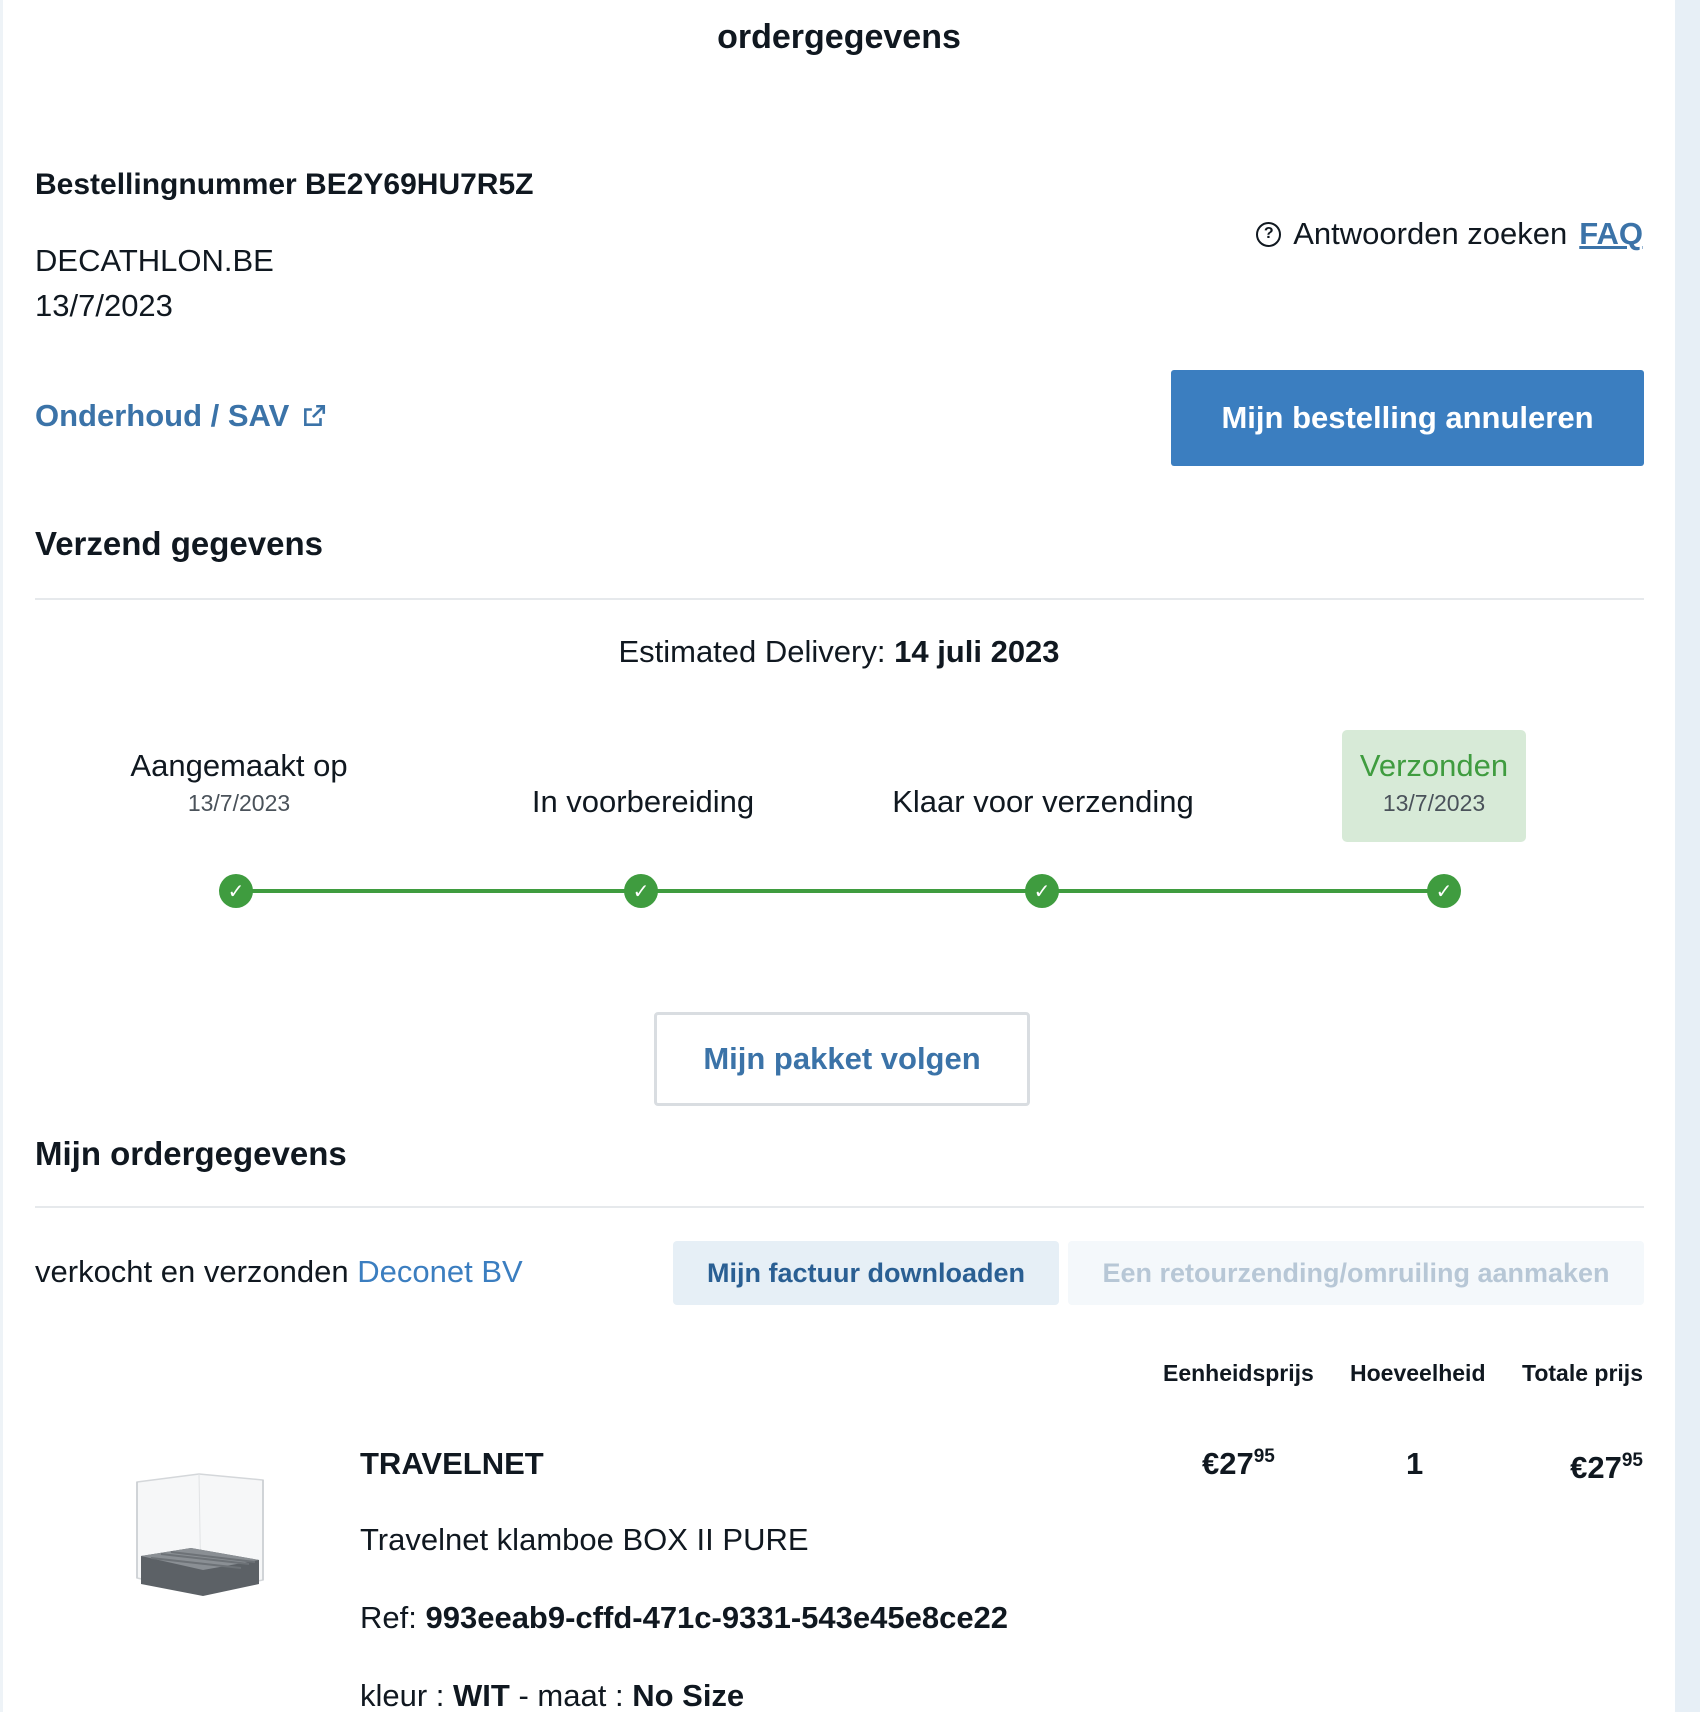 This screenshot has height=1712, width=1700. What do you see at coordinates (1269, 234) in the screenshot?
I see `question-circle-icon: ?` at bounding box center [1269, 234].